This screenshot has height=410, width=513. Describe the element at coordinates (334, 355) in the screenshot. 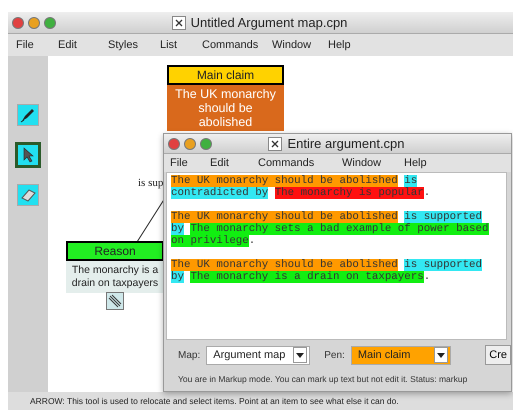

I see `pen-label: Pen:` at that location.